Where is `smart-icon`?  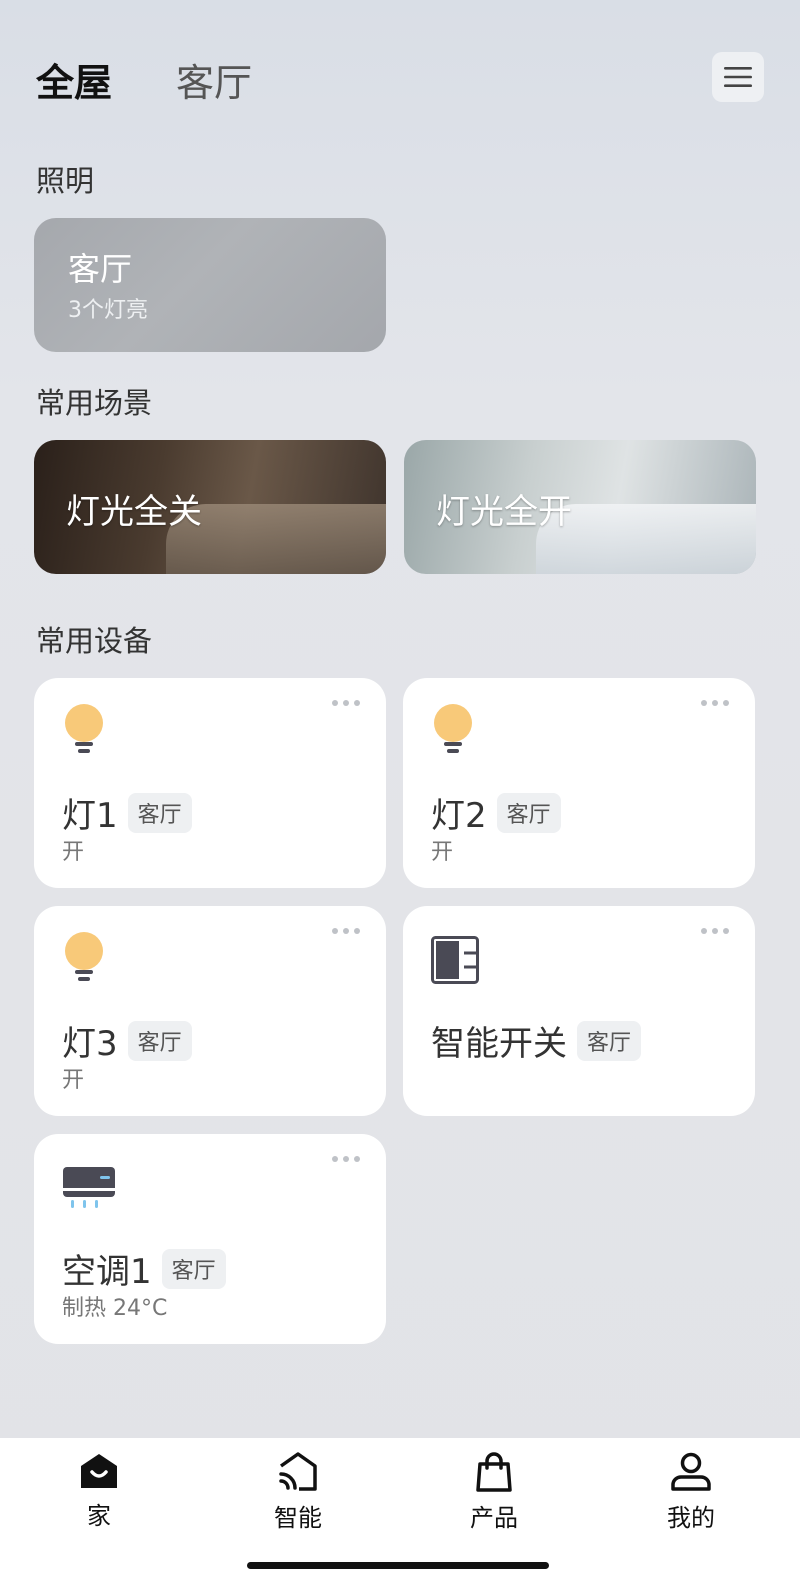
smart-icon is located at coordinates (298, 1471).